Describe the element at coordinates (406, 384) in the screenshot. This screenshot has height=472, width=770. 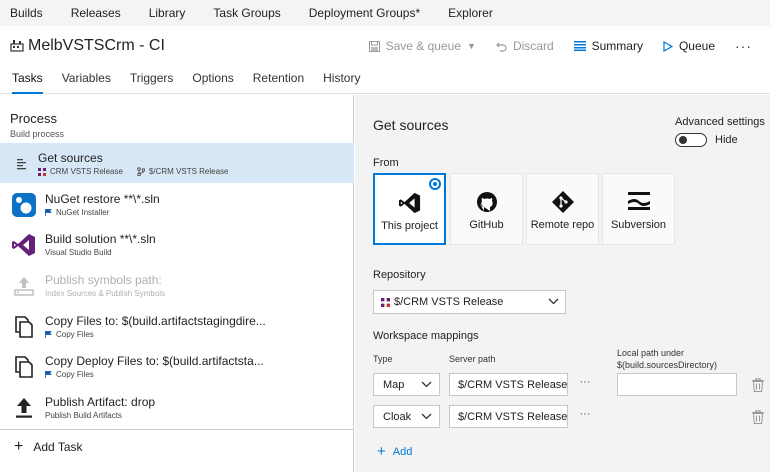
I see `mapping-type-select: Map` at that location.